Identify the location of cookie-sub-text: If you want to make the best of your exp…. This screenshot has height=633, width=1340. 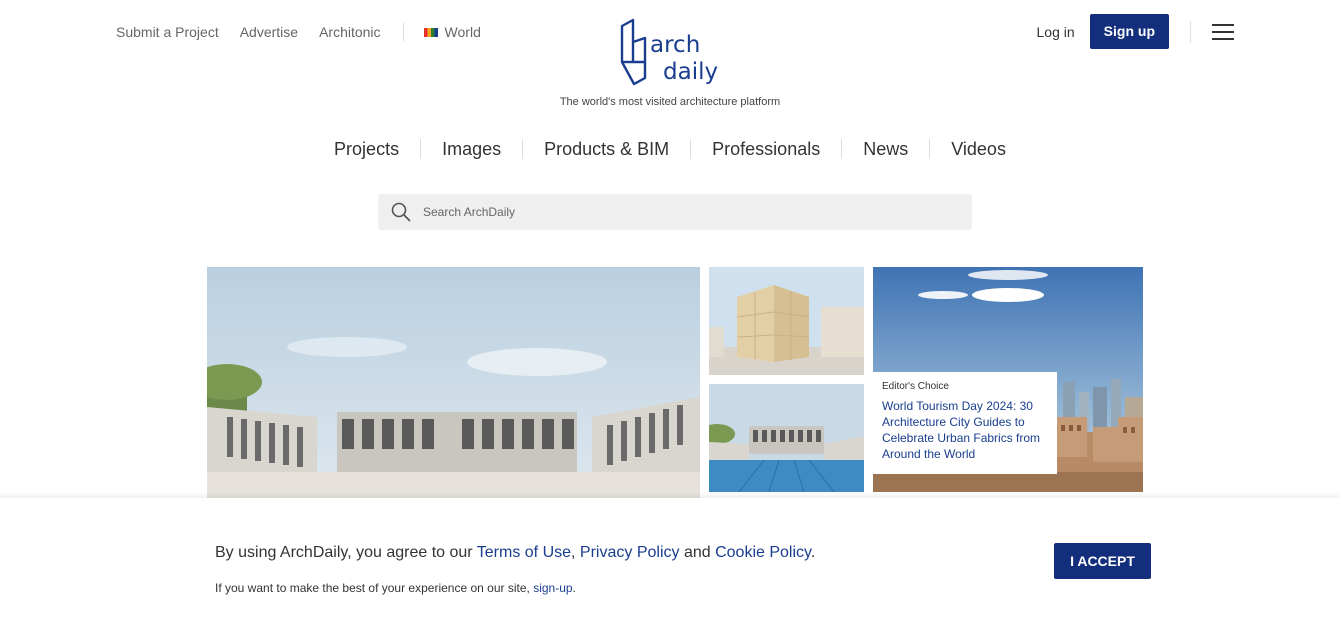
(374, 588).